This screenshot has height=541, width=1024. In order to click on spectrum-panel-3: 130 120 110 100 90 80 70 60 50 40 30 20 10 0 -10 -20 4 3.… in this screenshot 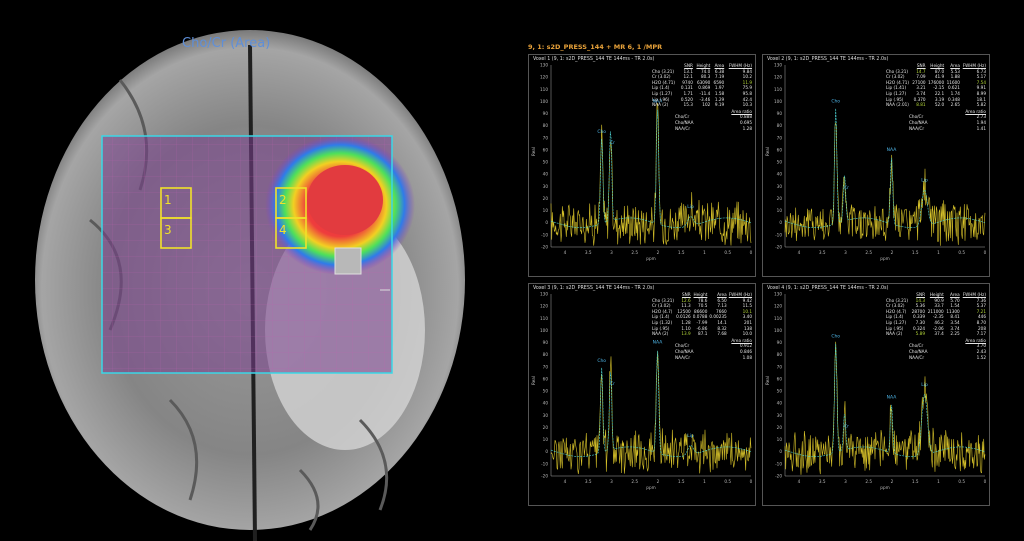, I will do `click(642, 394)`.